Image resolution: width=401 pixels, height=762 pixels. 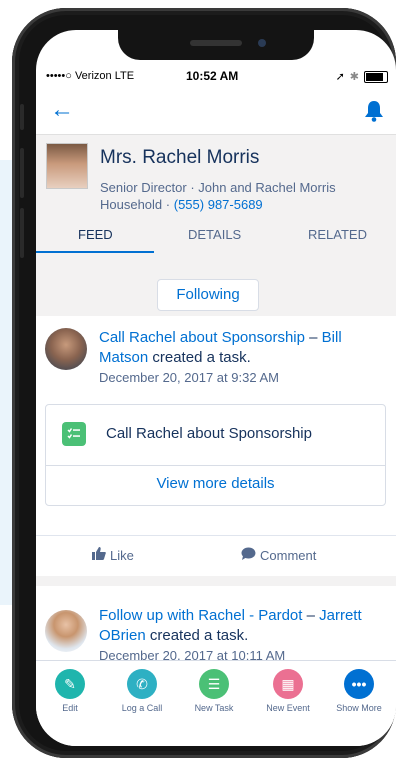 I want to click on new-event-icon: ▦, so click(x=288, y=684).